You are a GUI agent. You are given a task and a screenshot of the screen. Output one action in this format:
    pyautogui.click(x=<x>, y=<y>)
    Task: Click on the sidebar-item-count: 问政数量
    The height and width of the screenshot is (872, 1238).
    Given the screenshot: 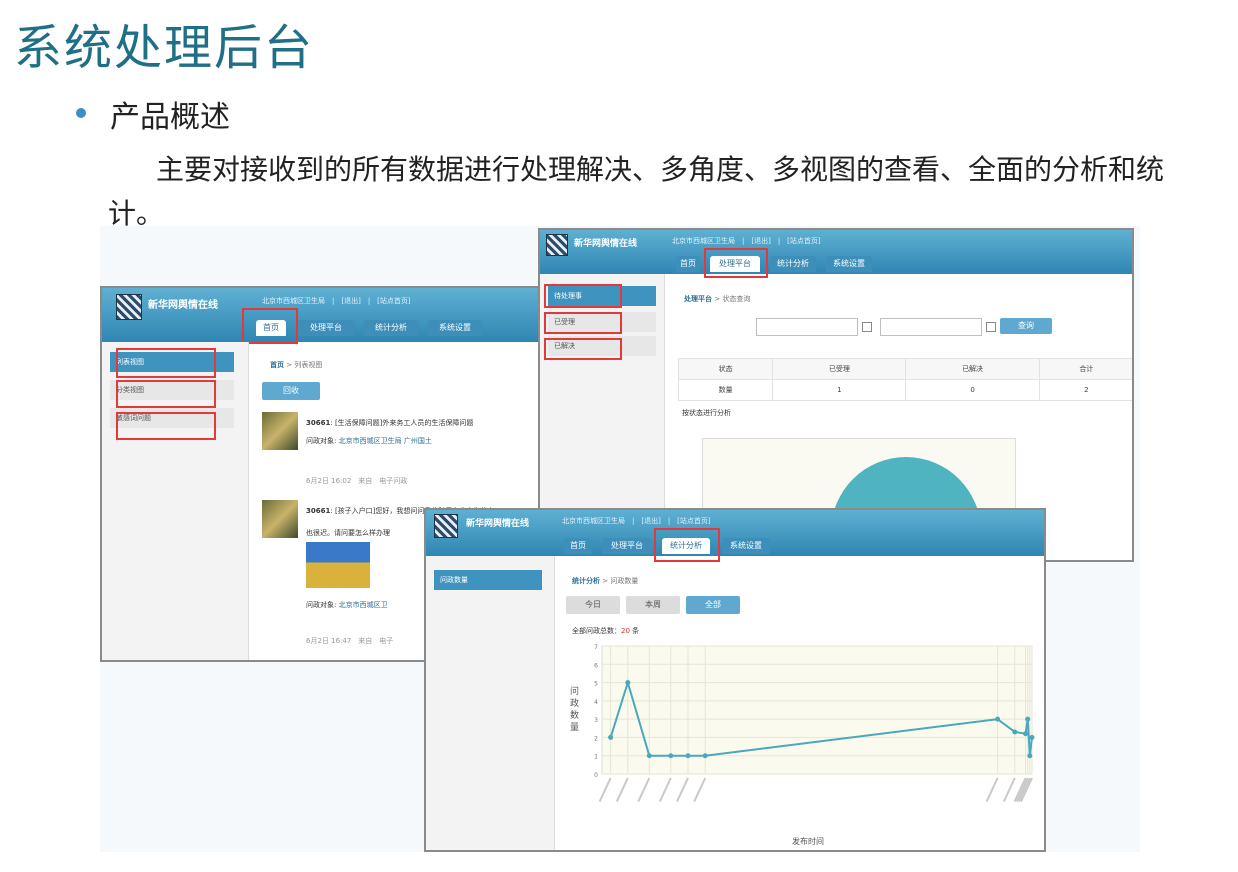 What is the action you would take?
    pyautogui.click(x=488, y=580)
    